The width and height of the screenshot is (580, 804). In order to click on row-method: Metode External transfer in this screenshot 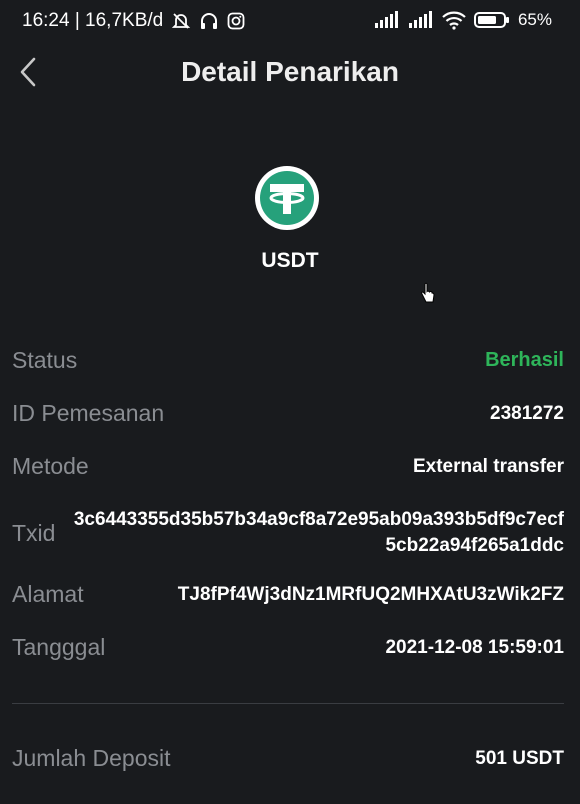, I will do `click(288, 466)`.